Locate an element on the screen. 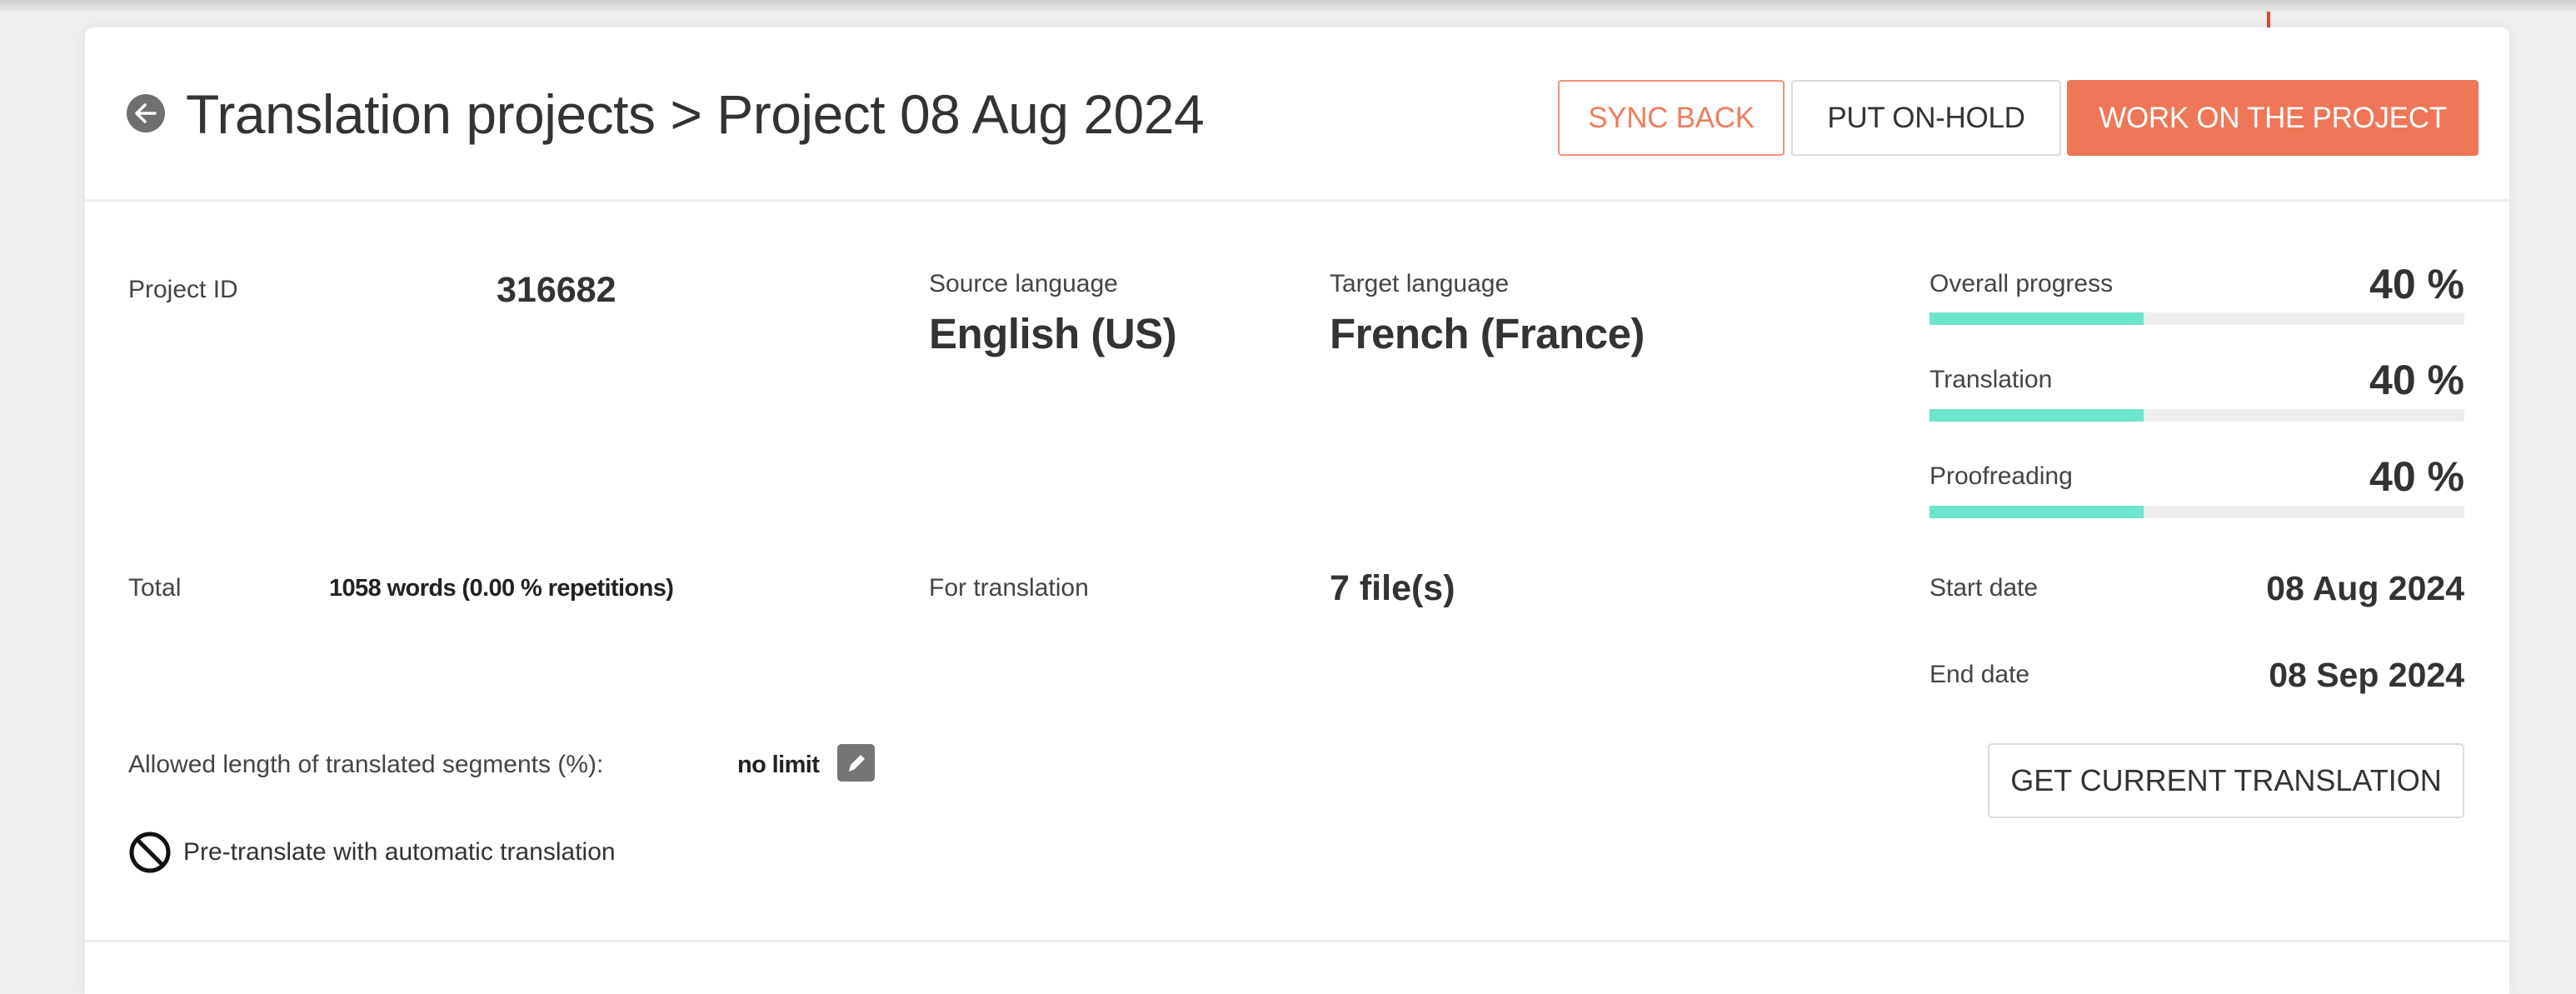 The image size is (2576, 994). edit-allowed-length-button is located at coordinates (856, 763).